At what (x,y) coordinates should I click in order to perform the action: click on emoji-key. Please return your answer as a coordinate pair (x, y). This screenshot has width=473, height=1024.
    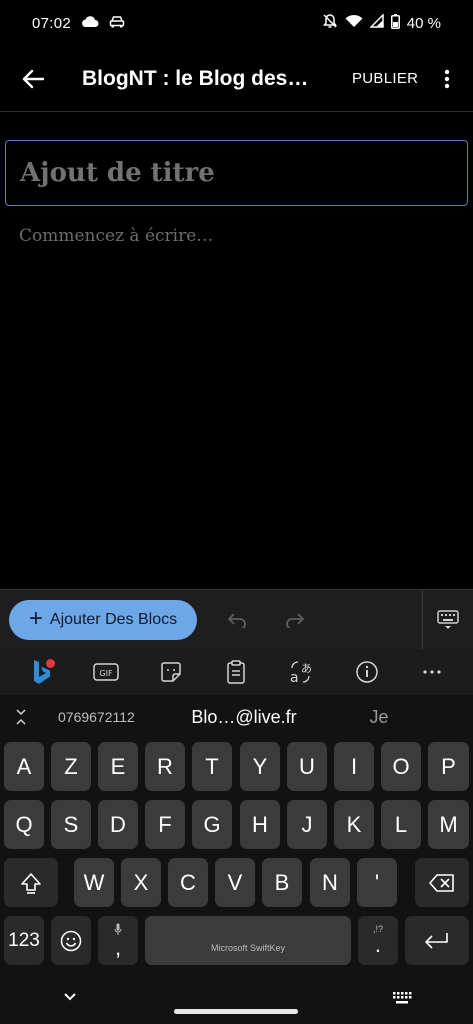
    Looking at the image, I should click on (71, 940).